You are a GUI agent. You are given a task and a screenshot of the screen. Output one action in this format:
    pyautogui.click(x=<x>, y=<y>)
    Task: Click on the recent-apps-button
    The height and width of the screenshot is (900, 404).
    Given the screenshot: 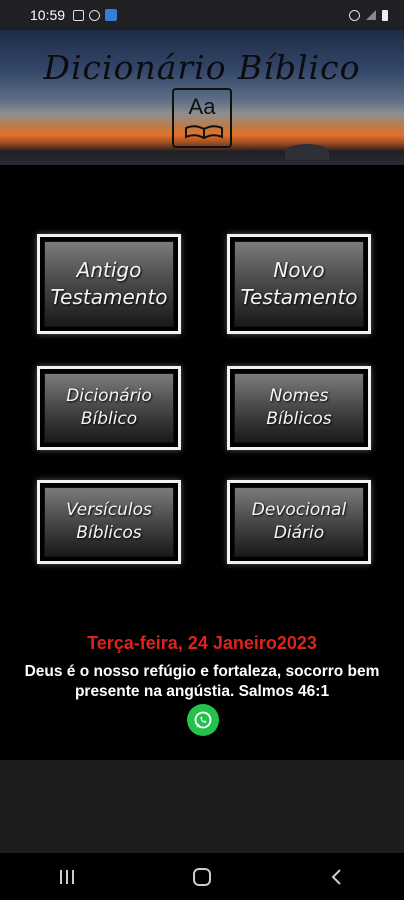 What is the action you would take?
    pyautogui.click(x=67, y=877)
    